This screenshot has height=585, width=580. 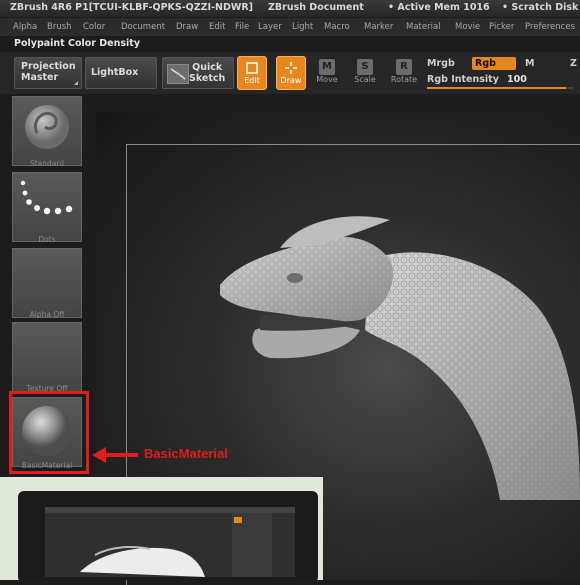 I want to click on sketch-stroke-icon, so click(x=178, y=74).